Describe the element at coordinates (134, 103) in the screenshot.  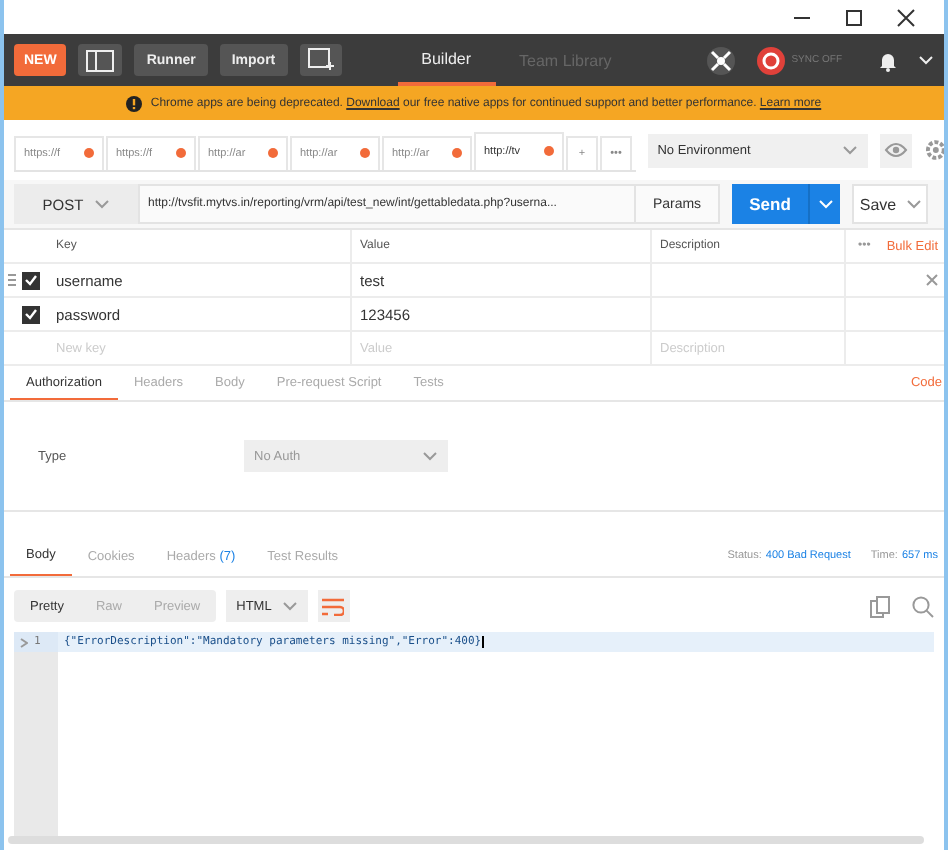
I see `warning-icon` at that location.